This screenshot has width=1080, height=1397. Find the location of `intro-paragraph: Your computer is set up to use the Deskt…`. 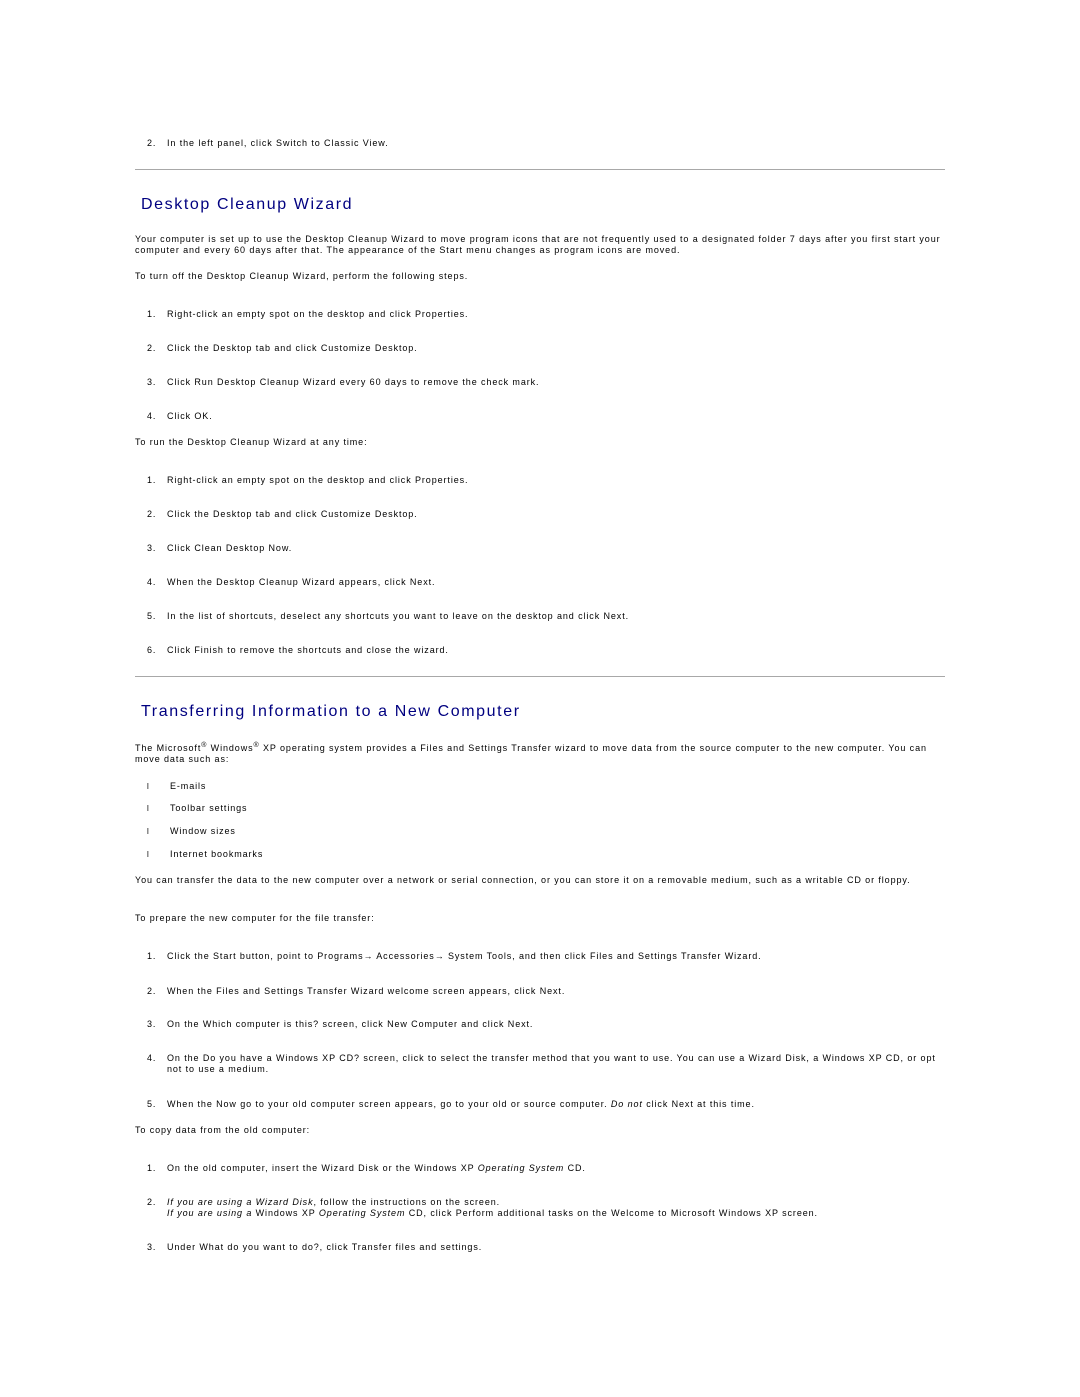

intro-paragraph: Your computer is set up to use the Deskt… is located at coordinates (538, 244).